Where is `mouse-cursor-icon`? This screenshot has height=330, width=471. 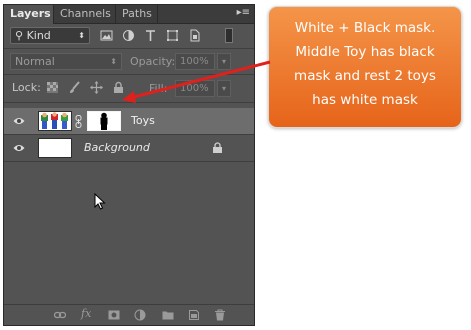 mouse-cursor-icon is located at coordinates (100, 201).